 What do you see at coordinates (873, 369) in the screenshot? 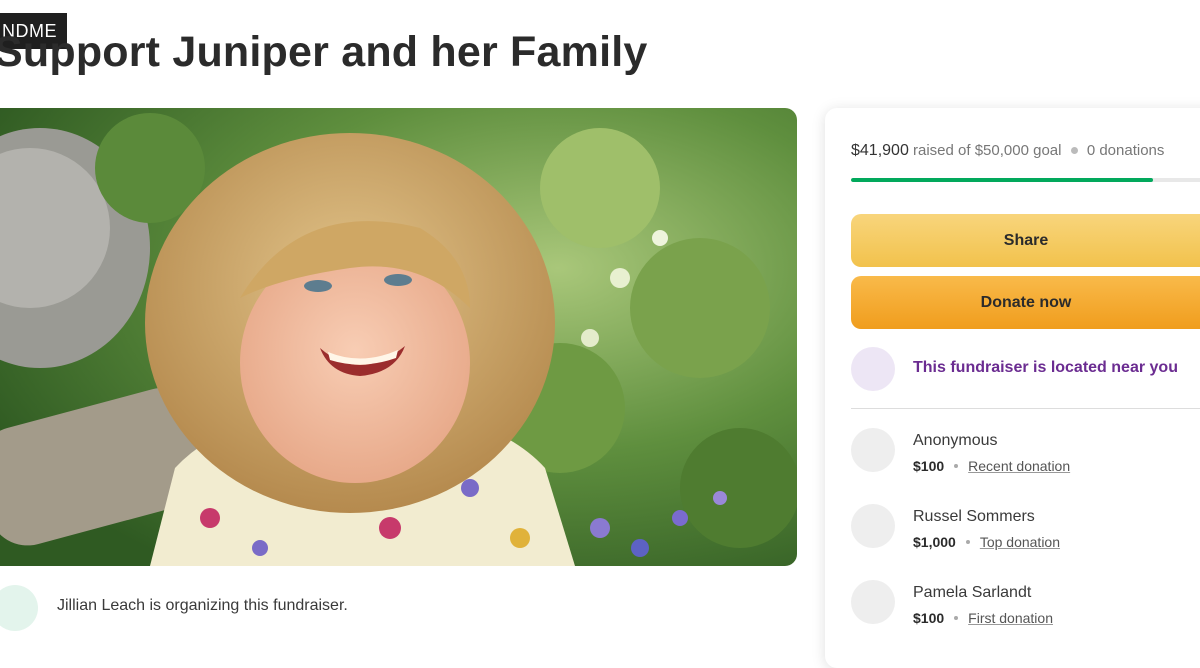
I see `location-pin-icon` at bounding box center [873, 369].